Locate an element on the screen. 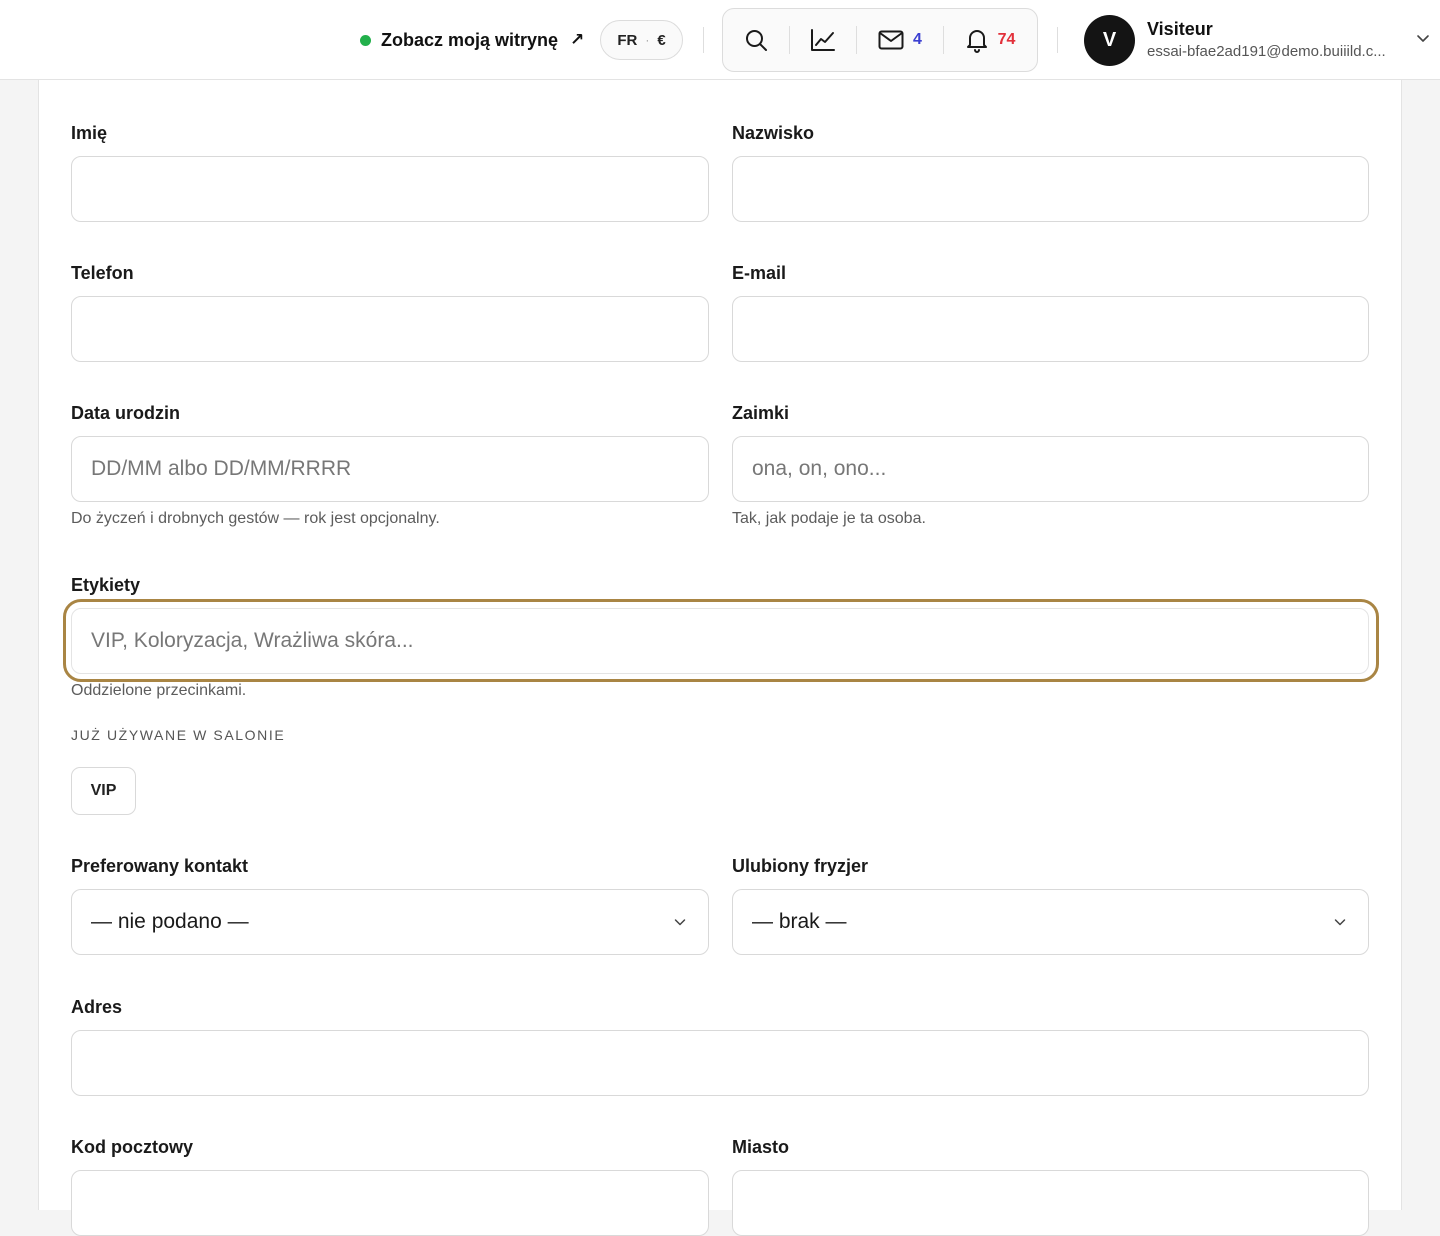 This screenshot has width=1440, height=1236. phone-field is located at coordinates (390, 329).